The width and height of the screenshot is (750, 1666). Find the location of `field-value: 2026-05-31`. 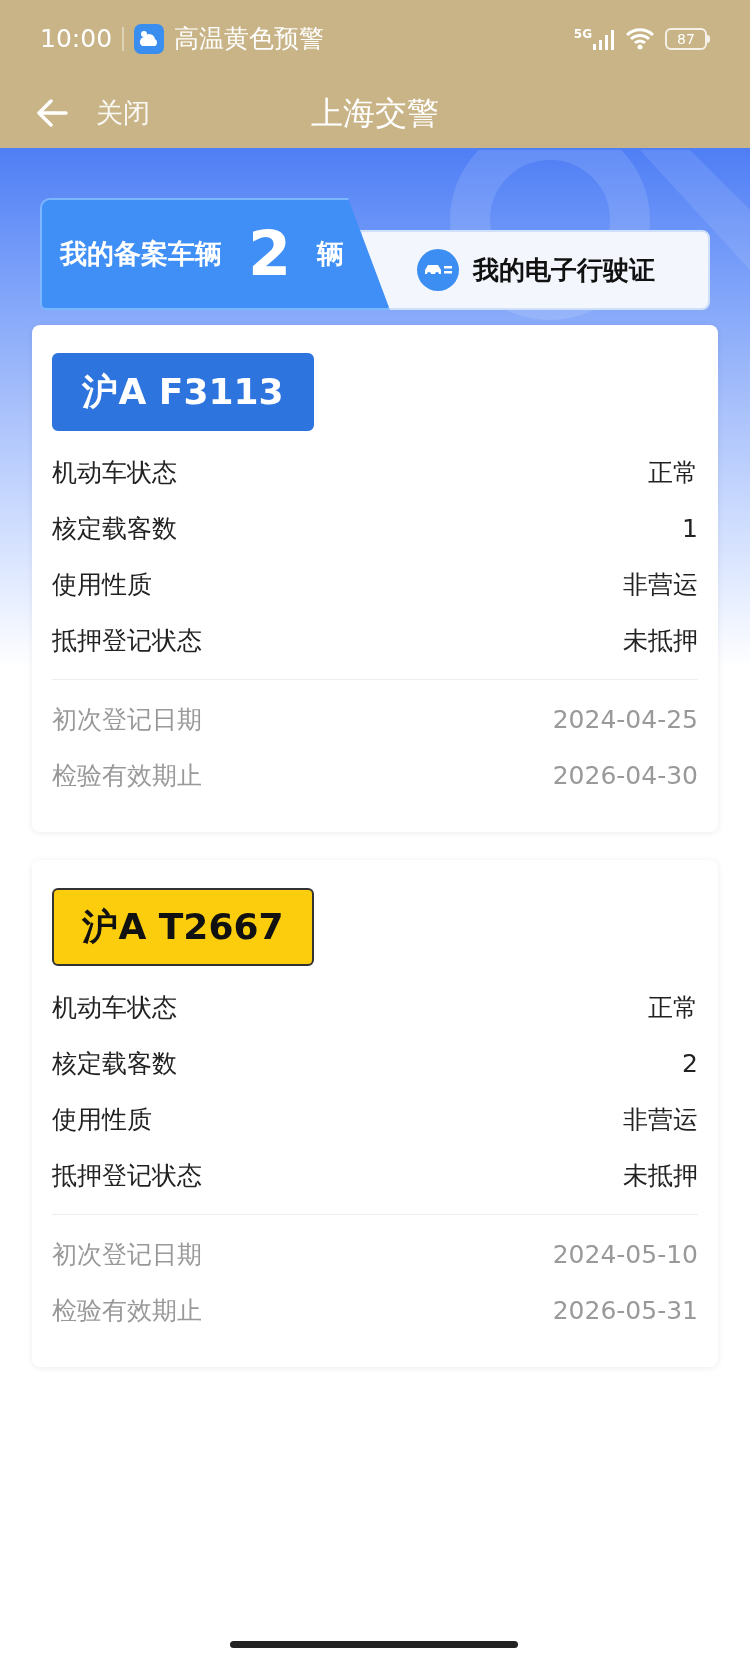

field-value: 2026-05-31 is located at coordinates (625, 1311).